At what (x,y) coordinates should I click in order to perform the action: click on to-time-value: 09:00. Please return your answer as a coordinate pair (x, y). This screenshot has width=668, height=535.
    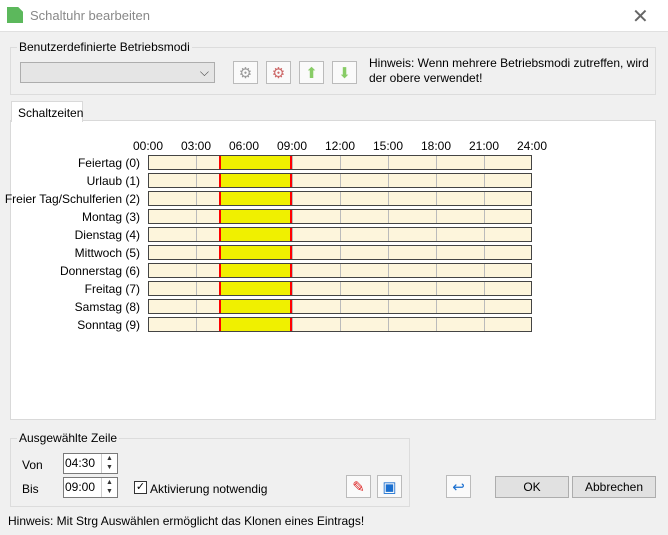
    Looking at the image, I should click on (80, 487).